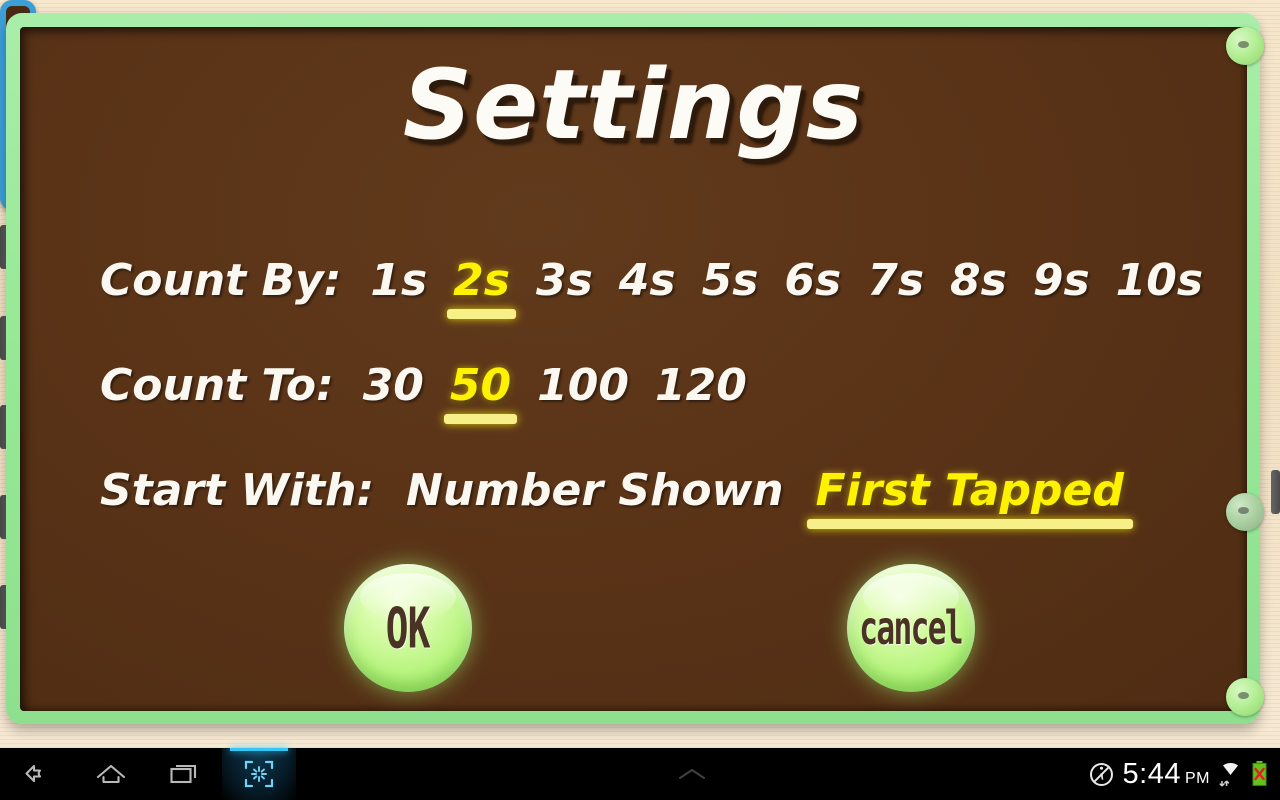  I want to click on option-start-with-number-shown: Number Shown, so click(595, 491).